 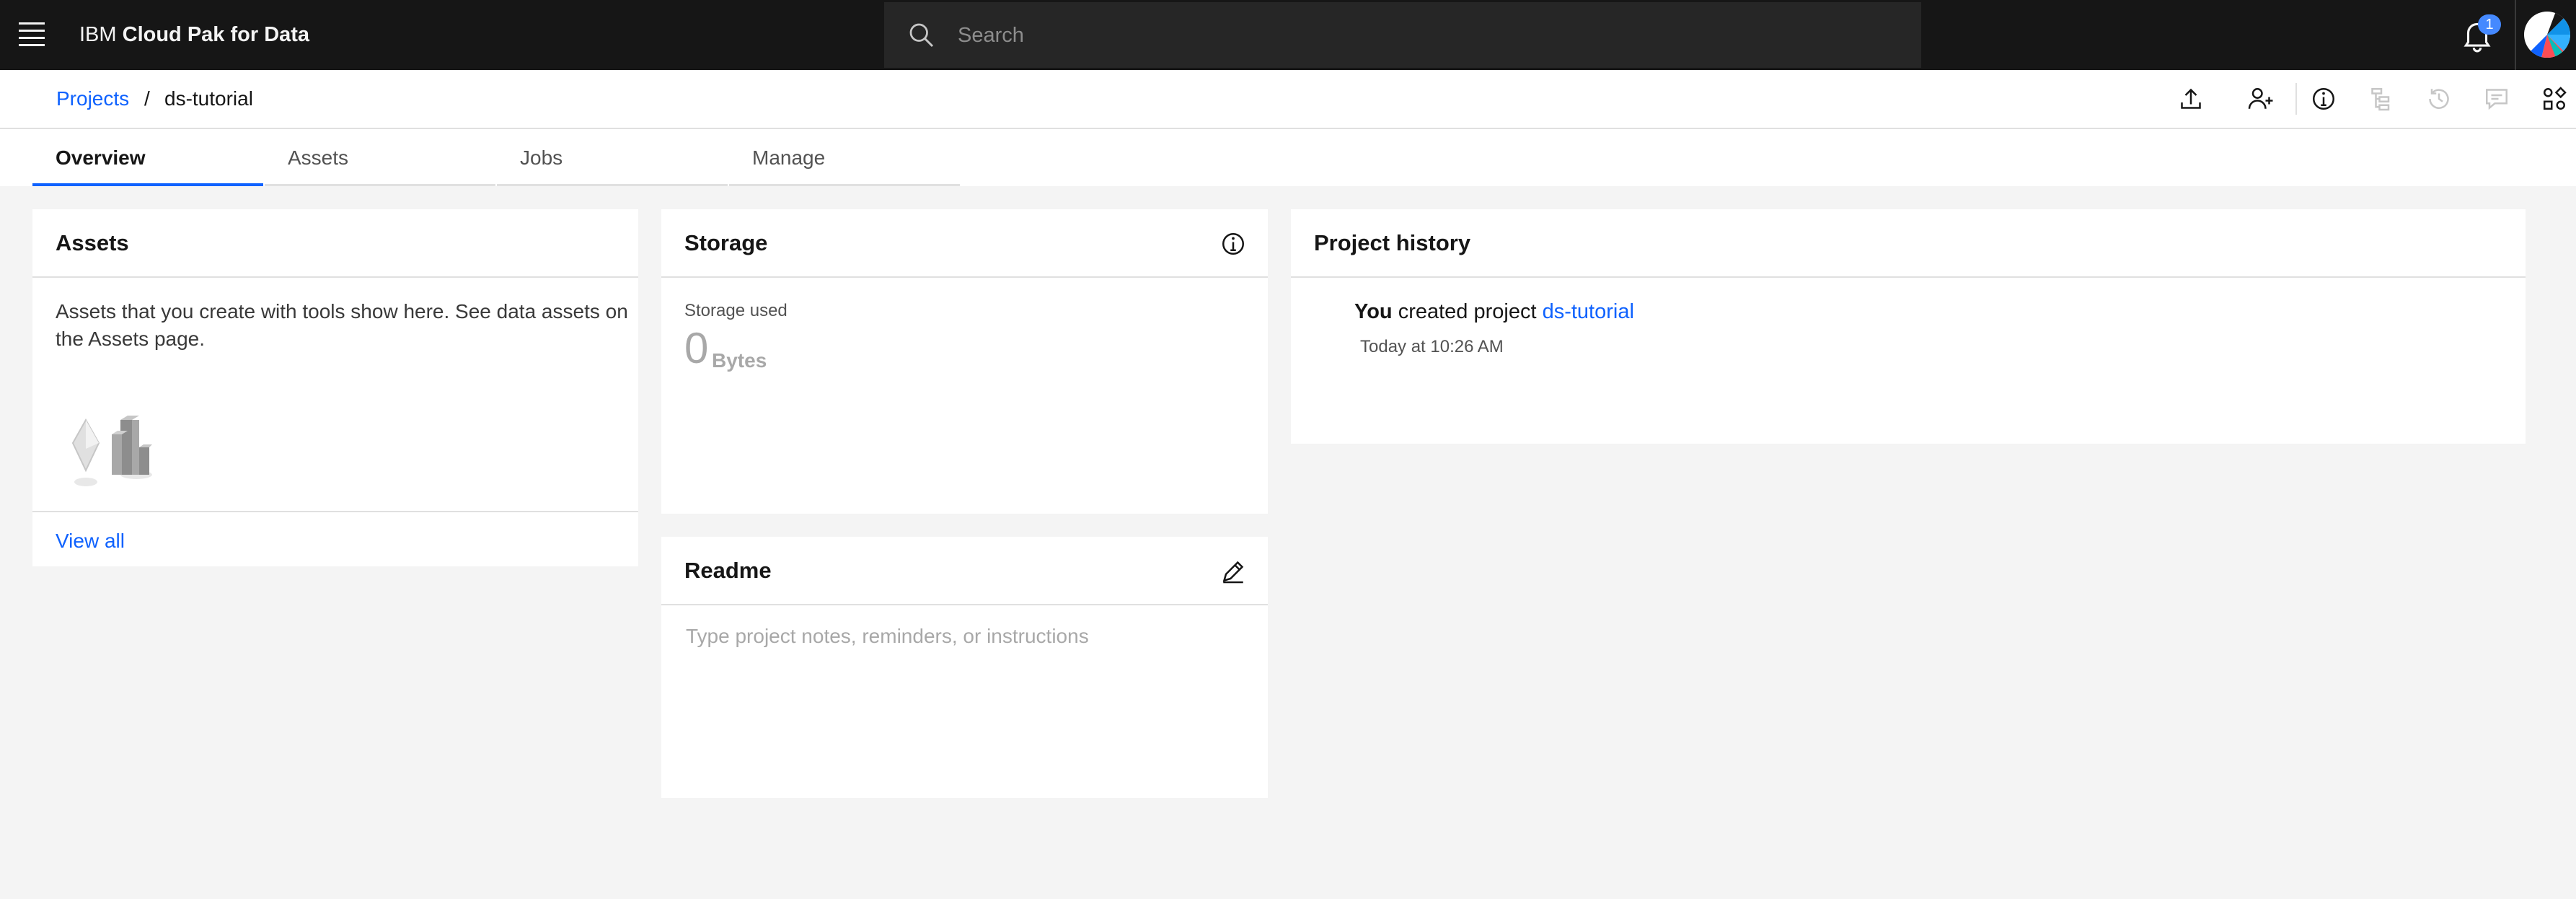 What do you see at coordinates (1233, 571) in the screenshot?
I see `edit-icon` at bounding box center [1233, 571].